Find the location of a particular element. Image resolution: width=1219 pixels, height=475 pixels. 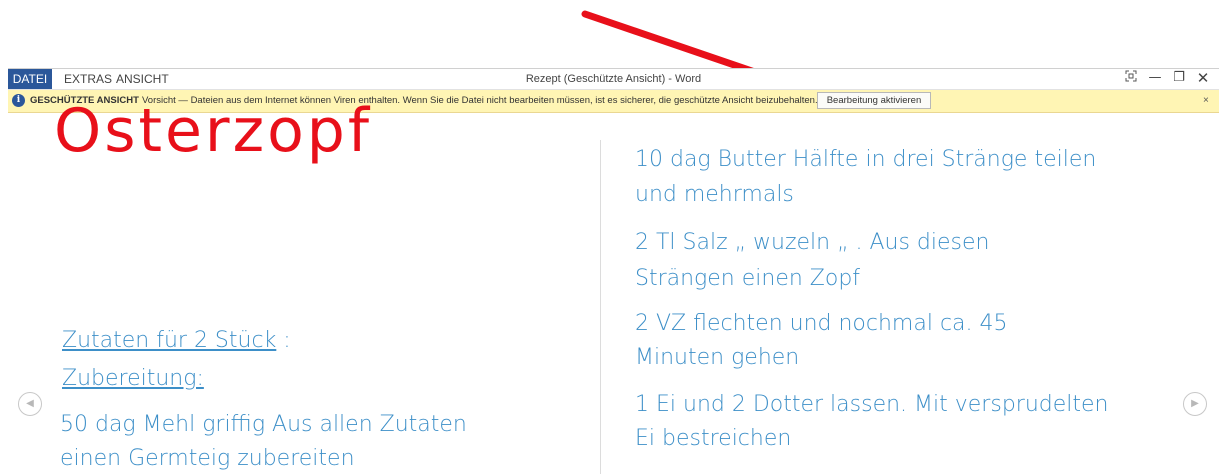

info-icon: i is located at coordinates (18, 100).